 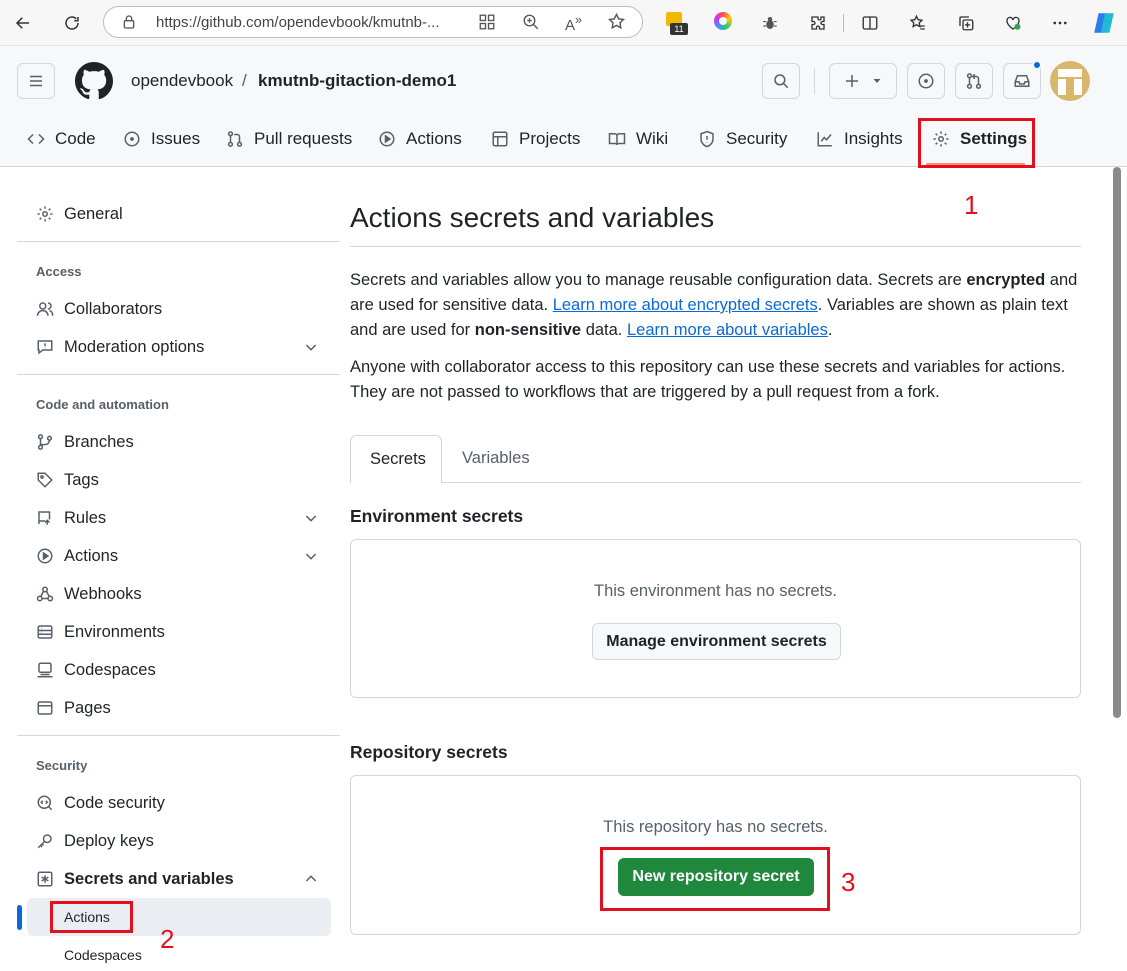 I want to click on header-divider, so click(x=814, y=81).